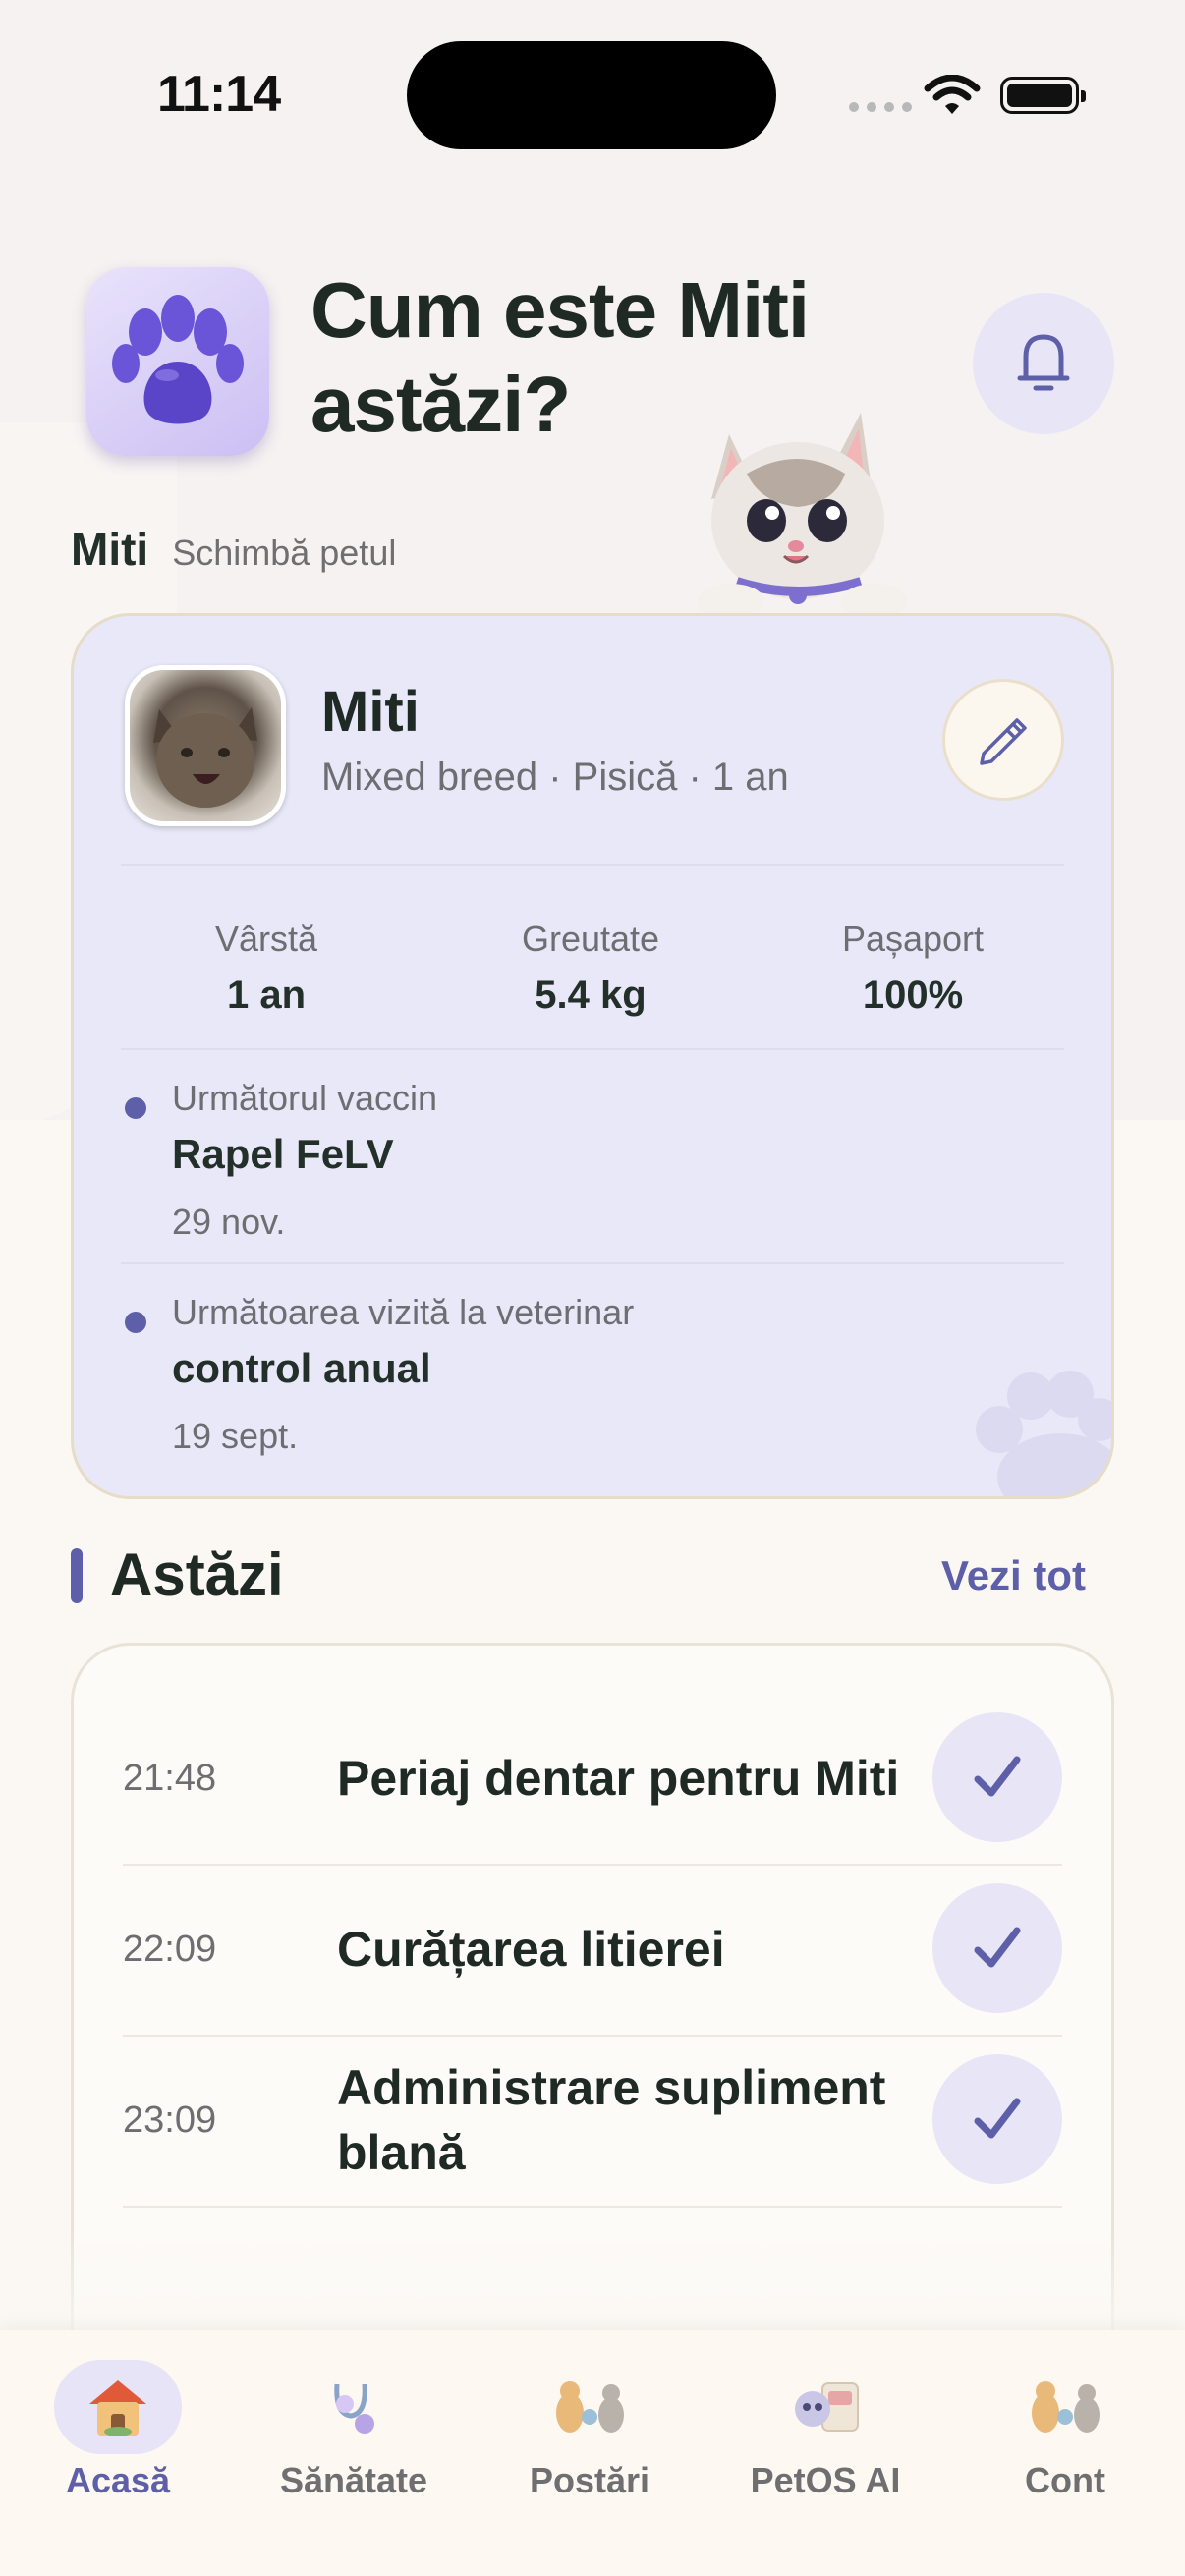 This screenshot has height=2576, width=1185. I want to click on task-row: 21:48 Periaj dentar pentru Miti, so click(592, 1779).